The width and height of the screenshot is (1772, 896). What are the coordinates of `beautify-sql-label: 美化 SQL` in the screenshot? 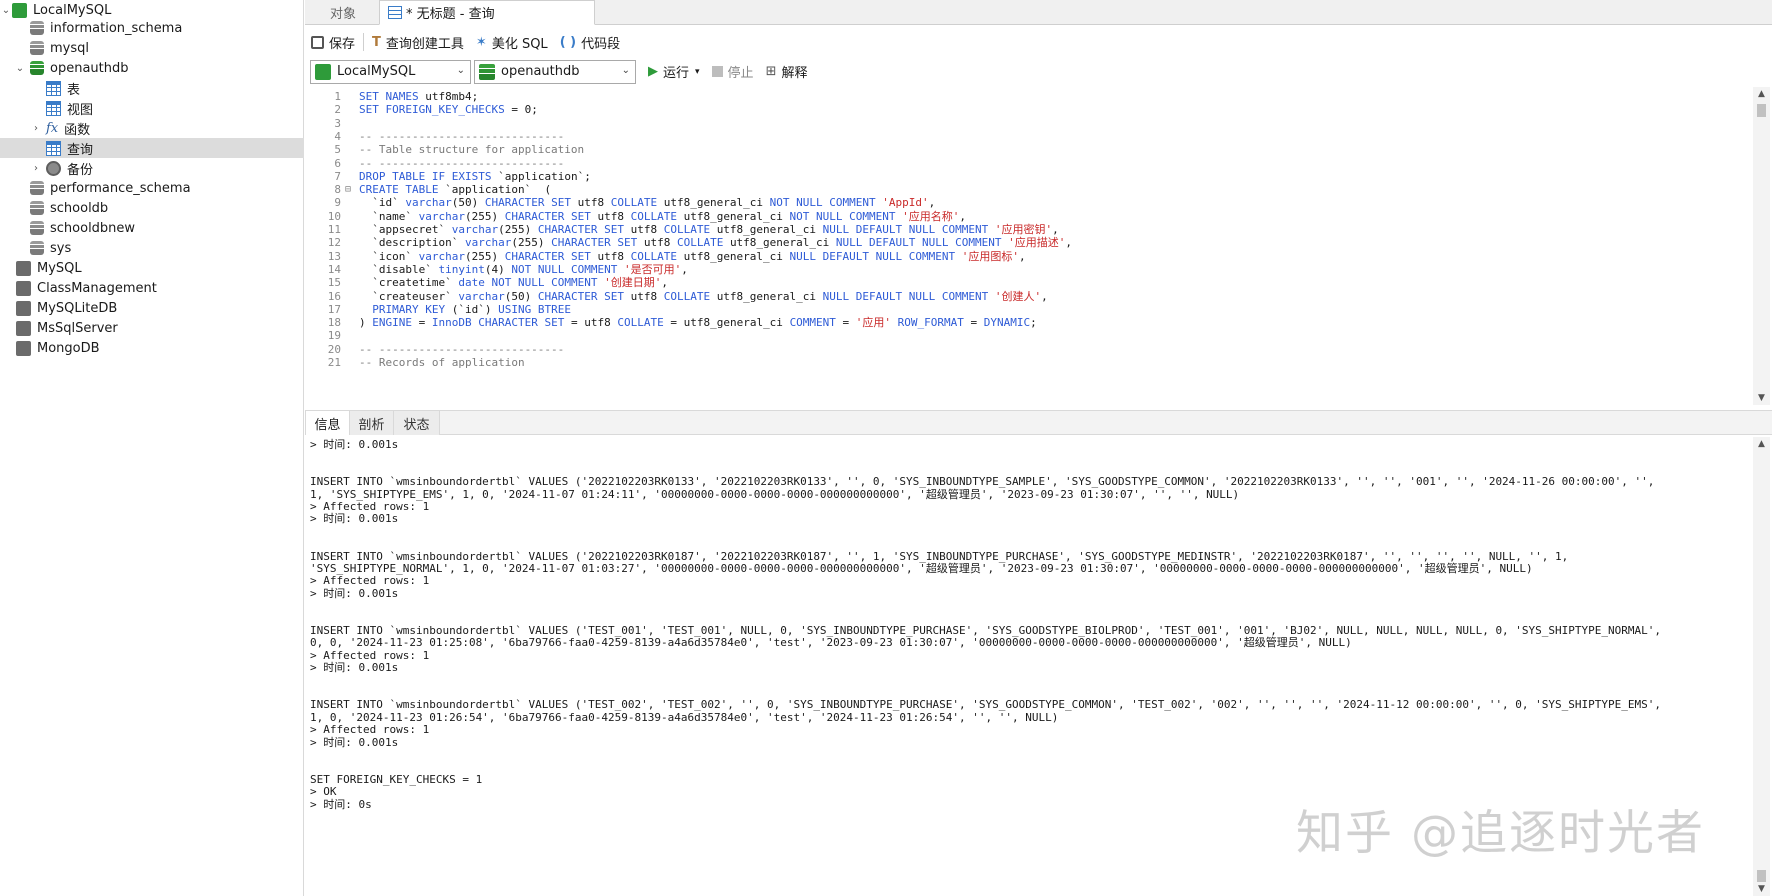 It's located at (519, 44).